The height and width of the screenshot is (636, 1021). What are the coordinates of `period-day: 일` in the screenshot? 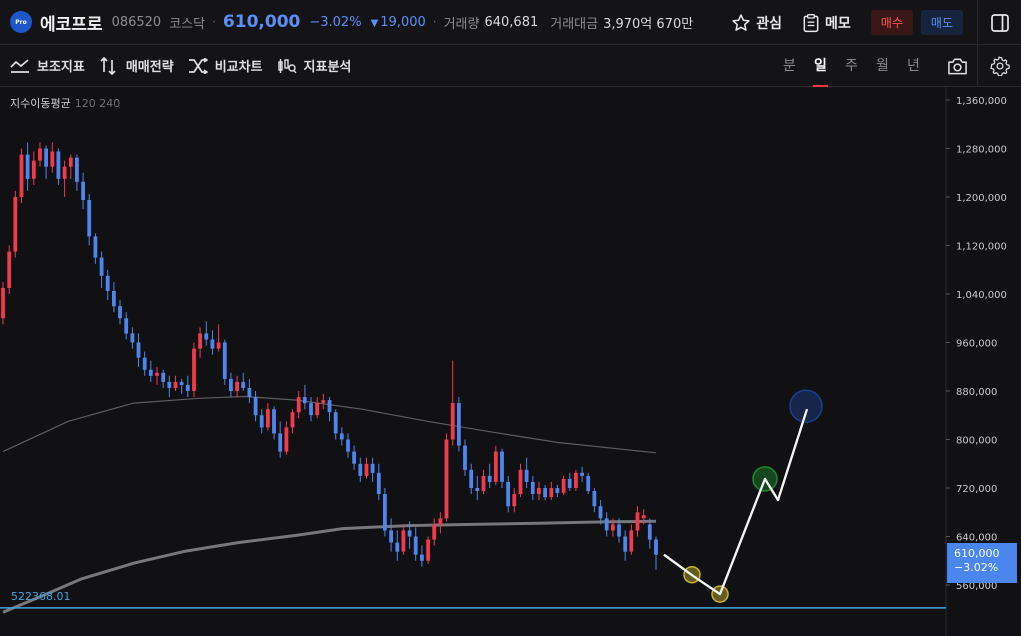 It's located at (820, 66).